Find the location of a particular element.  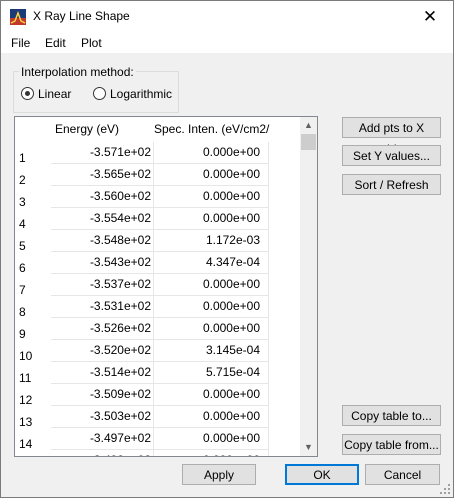

app-icon is located at coordinates (18, 17).